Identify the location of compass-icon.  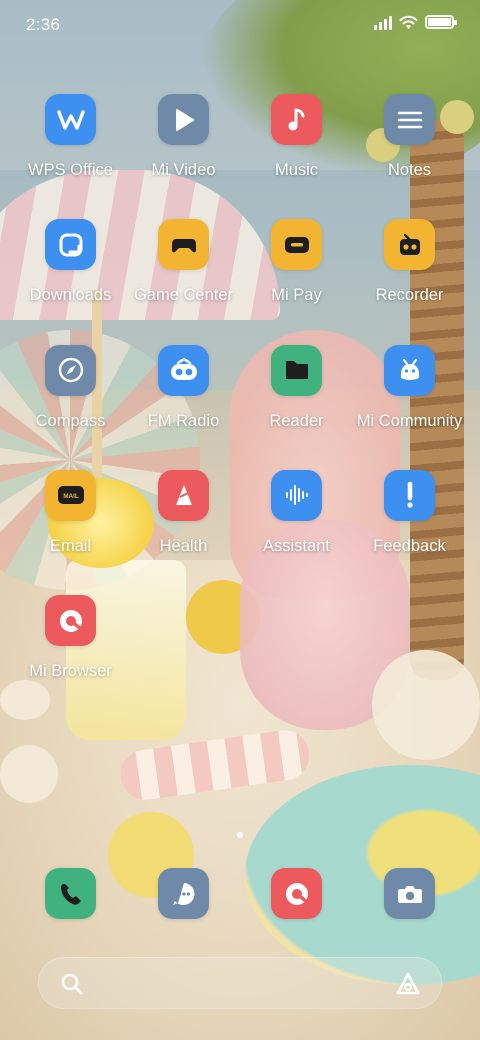
(70, 370).